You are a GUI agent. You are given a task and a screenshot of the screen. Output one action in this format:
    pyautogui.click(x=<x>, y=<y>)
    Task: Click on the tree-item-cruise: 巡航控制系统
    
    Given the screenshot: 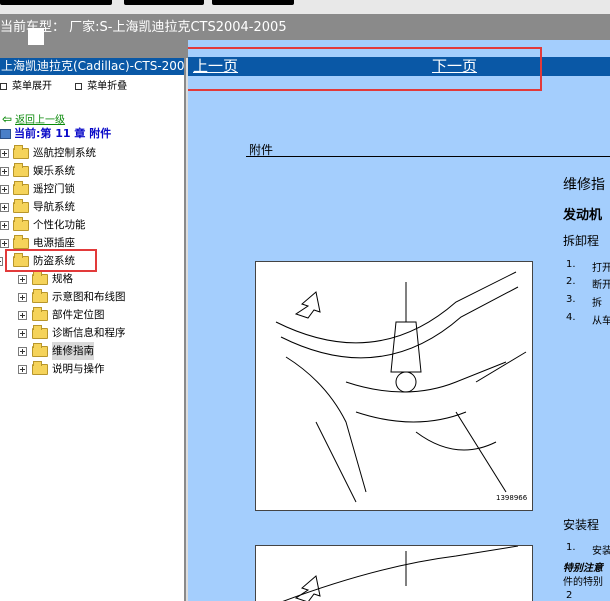 What is the action you would take?
    pyautogui.click(x=92, y=153)
    